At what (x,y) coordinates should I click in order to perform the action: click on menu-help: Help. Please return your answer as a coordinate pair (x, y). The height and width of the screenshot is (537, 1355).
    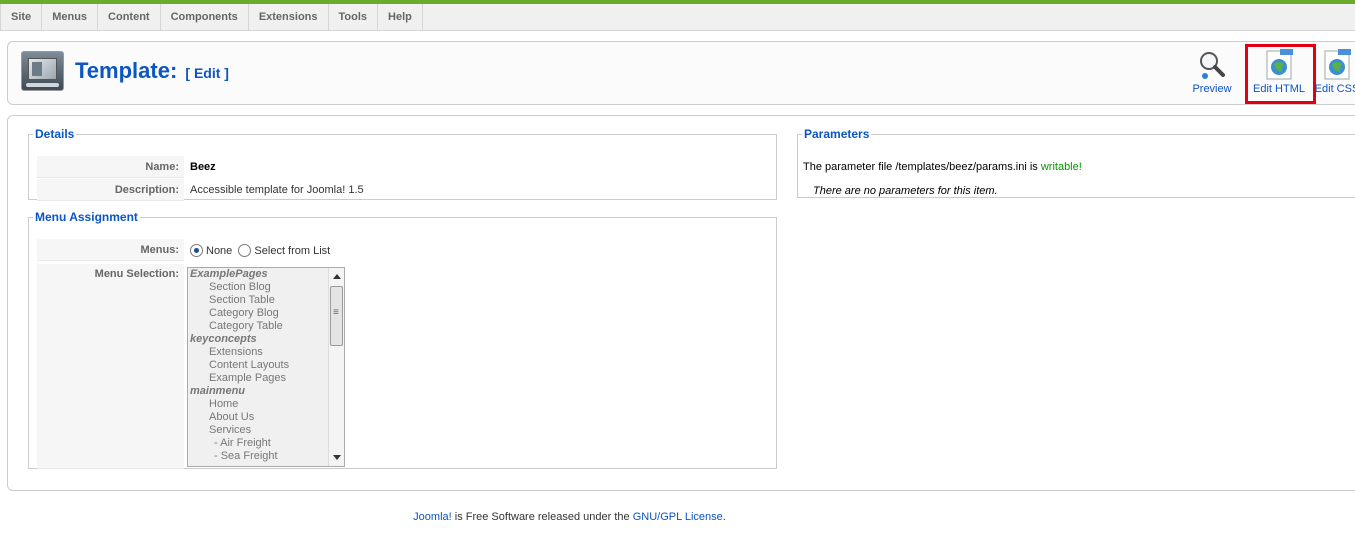
    Looking at the image, I should click on (400, 17).